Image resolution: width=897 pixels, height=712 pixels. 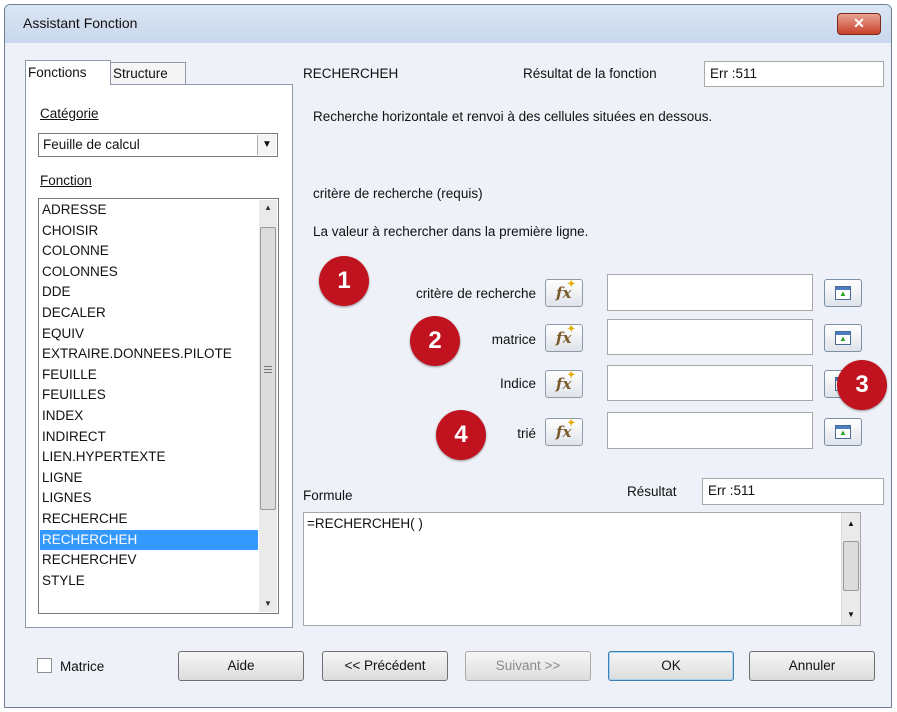 I want to click on function-list-item: LIGNES, so click(x=149, y=498).